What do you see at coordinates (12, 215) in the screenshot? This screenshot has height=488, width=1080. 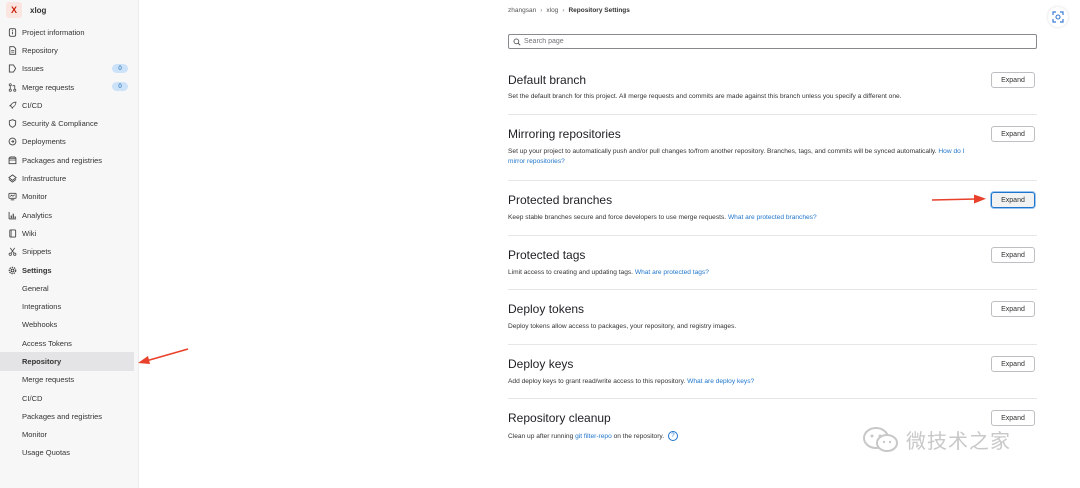 I see `chart-icon` at bounding box center [12, 215].